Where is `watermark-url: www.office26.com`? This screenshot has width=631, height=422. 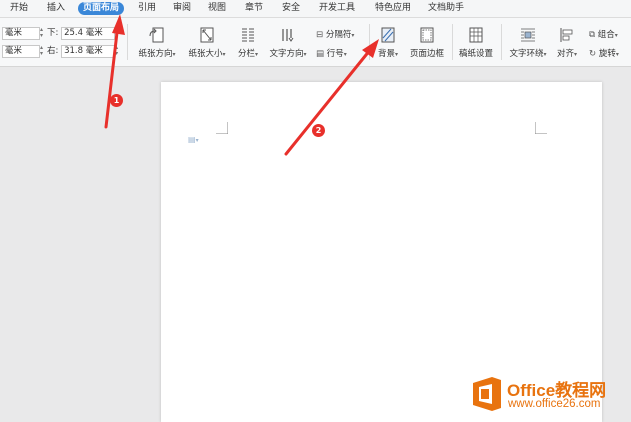
watermark-url: www.office26.com is located at coordinates (554, 404).